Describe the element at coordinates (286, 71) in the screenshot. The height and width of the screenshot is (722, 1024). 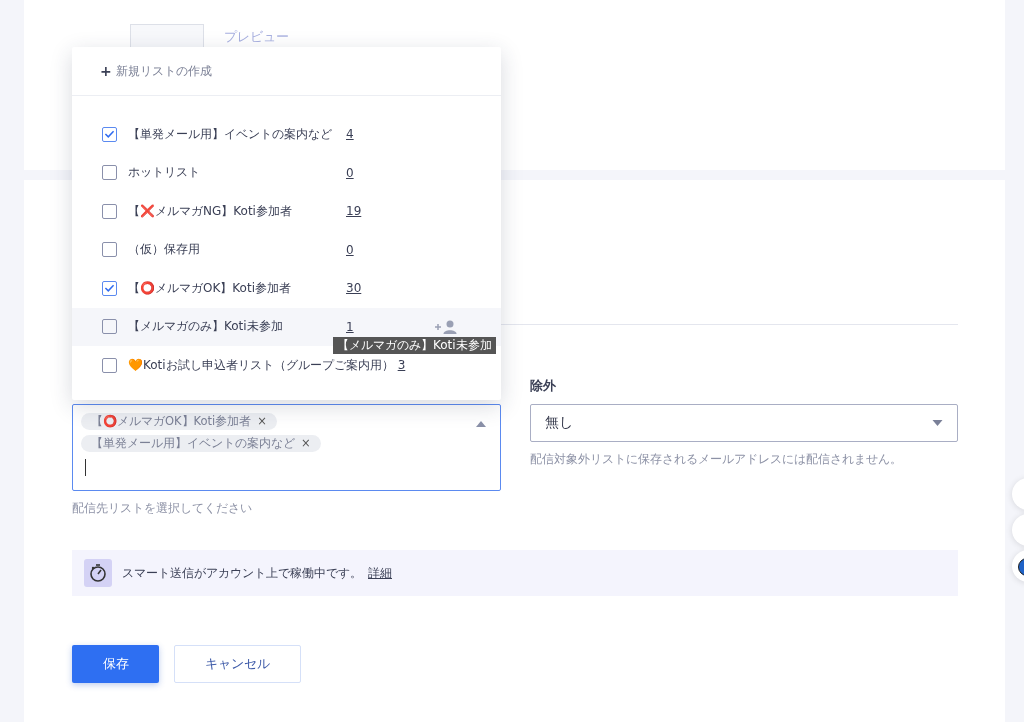
I see `create-list-button: + 新規リストの作成` at that location.